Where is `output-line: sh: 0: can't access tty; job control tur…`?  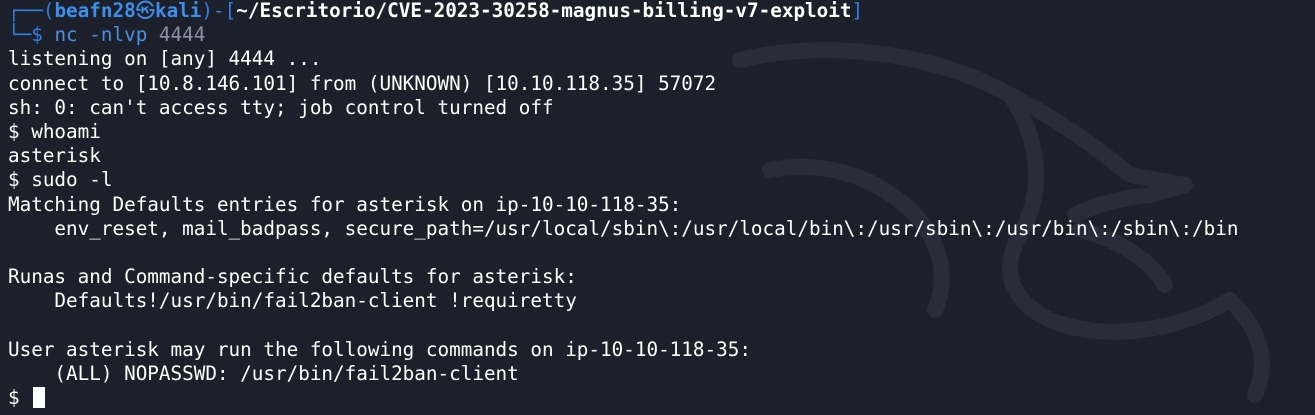 output-line: sh: 0: can't access tty; job control tur… is located at coordinates (281, 107).